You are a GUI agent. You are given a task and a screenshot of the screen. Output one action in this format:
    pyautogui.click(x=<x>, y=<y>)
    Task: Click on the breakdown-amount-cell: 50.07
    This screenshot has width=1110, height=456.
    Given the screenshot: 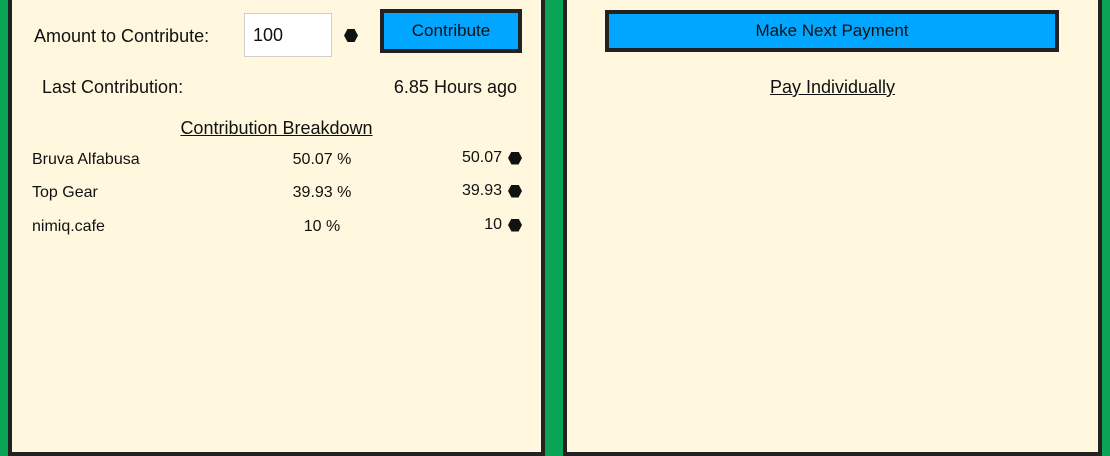 What is the action you would take?
    pyautogui.click(x=492, y=158)
    